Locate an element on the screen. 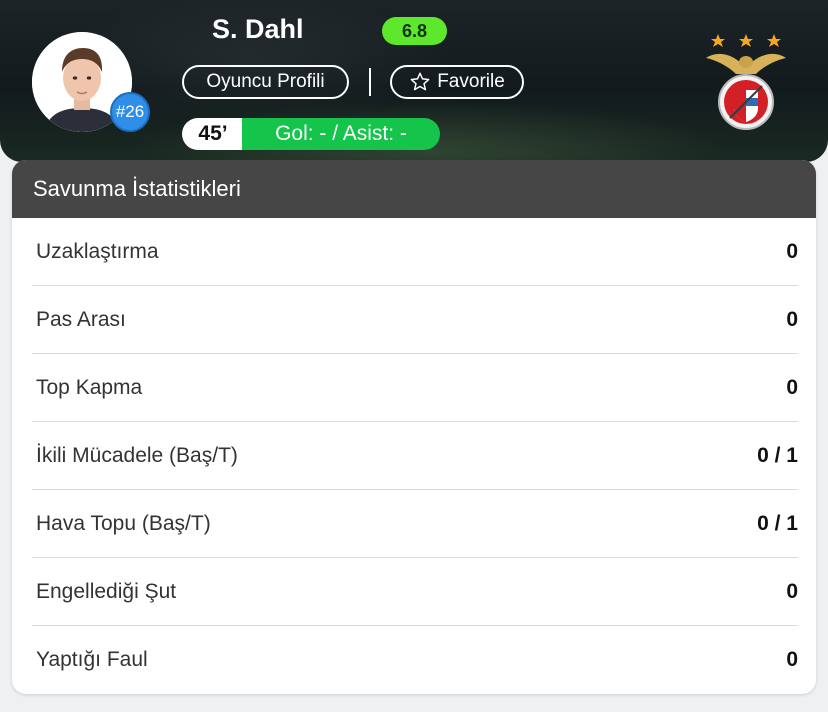 The image size is (828, 712). button-divider is located at coordinates (370, 82).